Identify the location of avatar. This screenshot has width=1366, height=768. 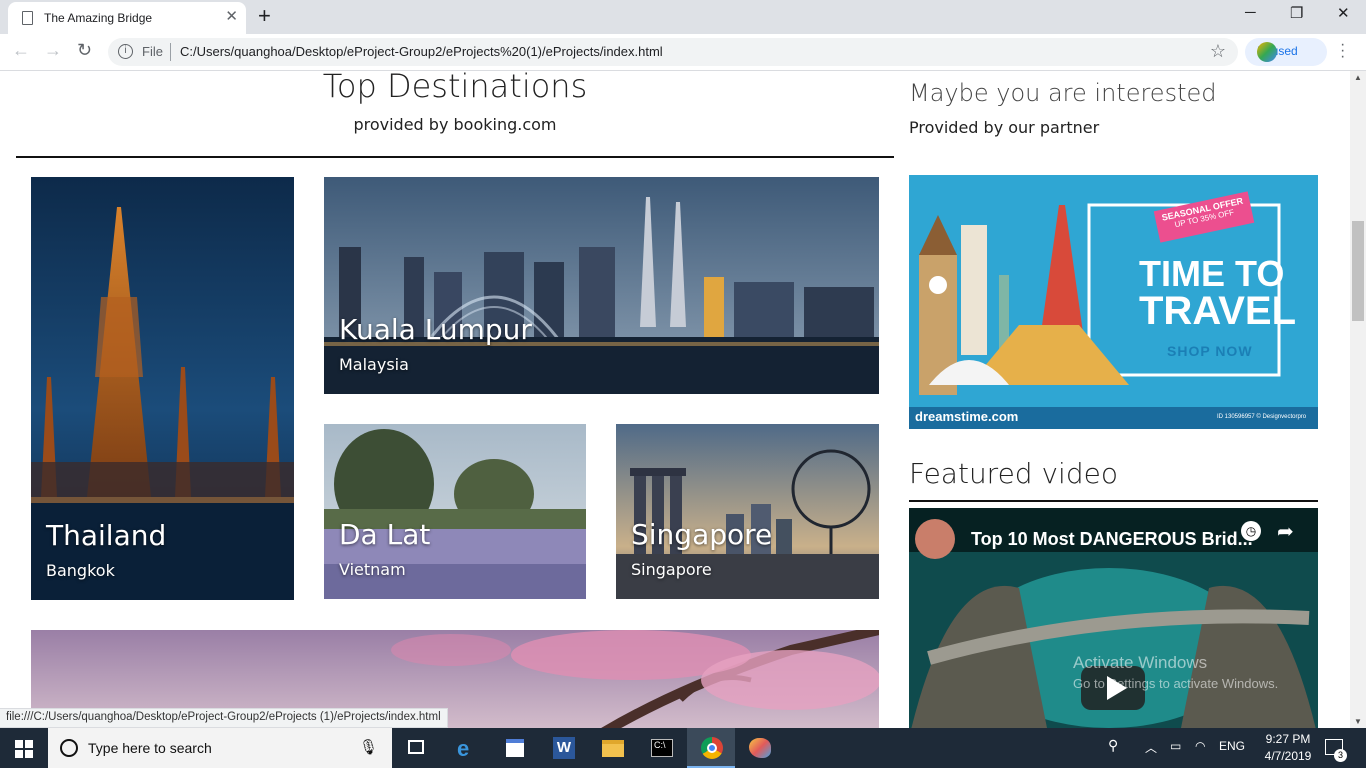
(1267, 52).